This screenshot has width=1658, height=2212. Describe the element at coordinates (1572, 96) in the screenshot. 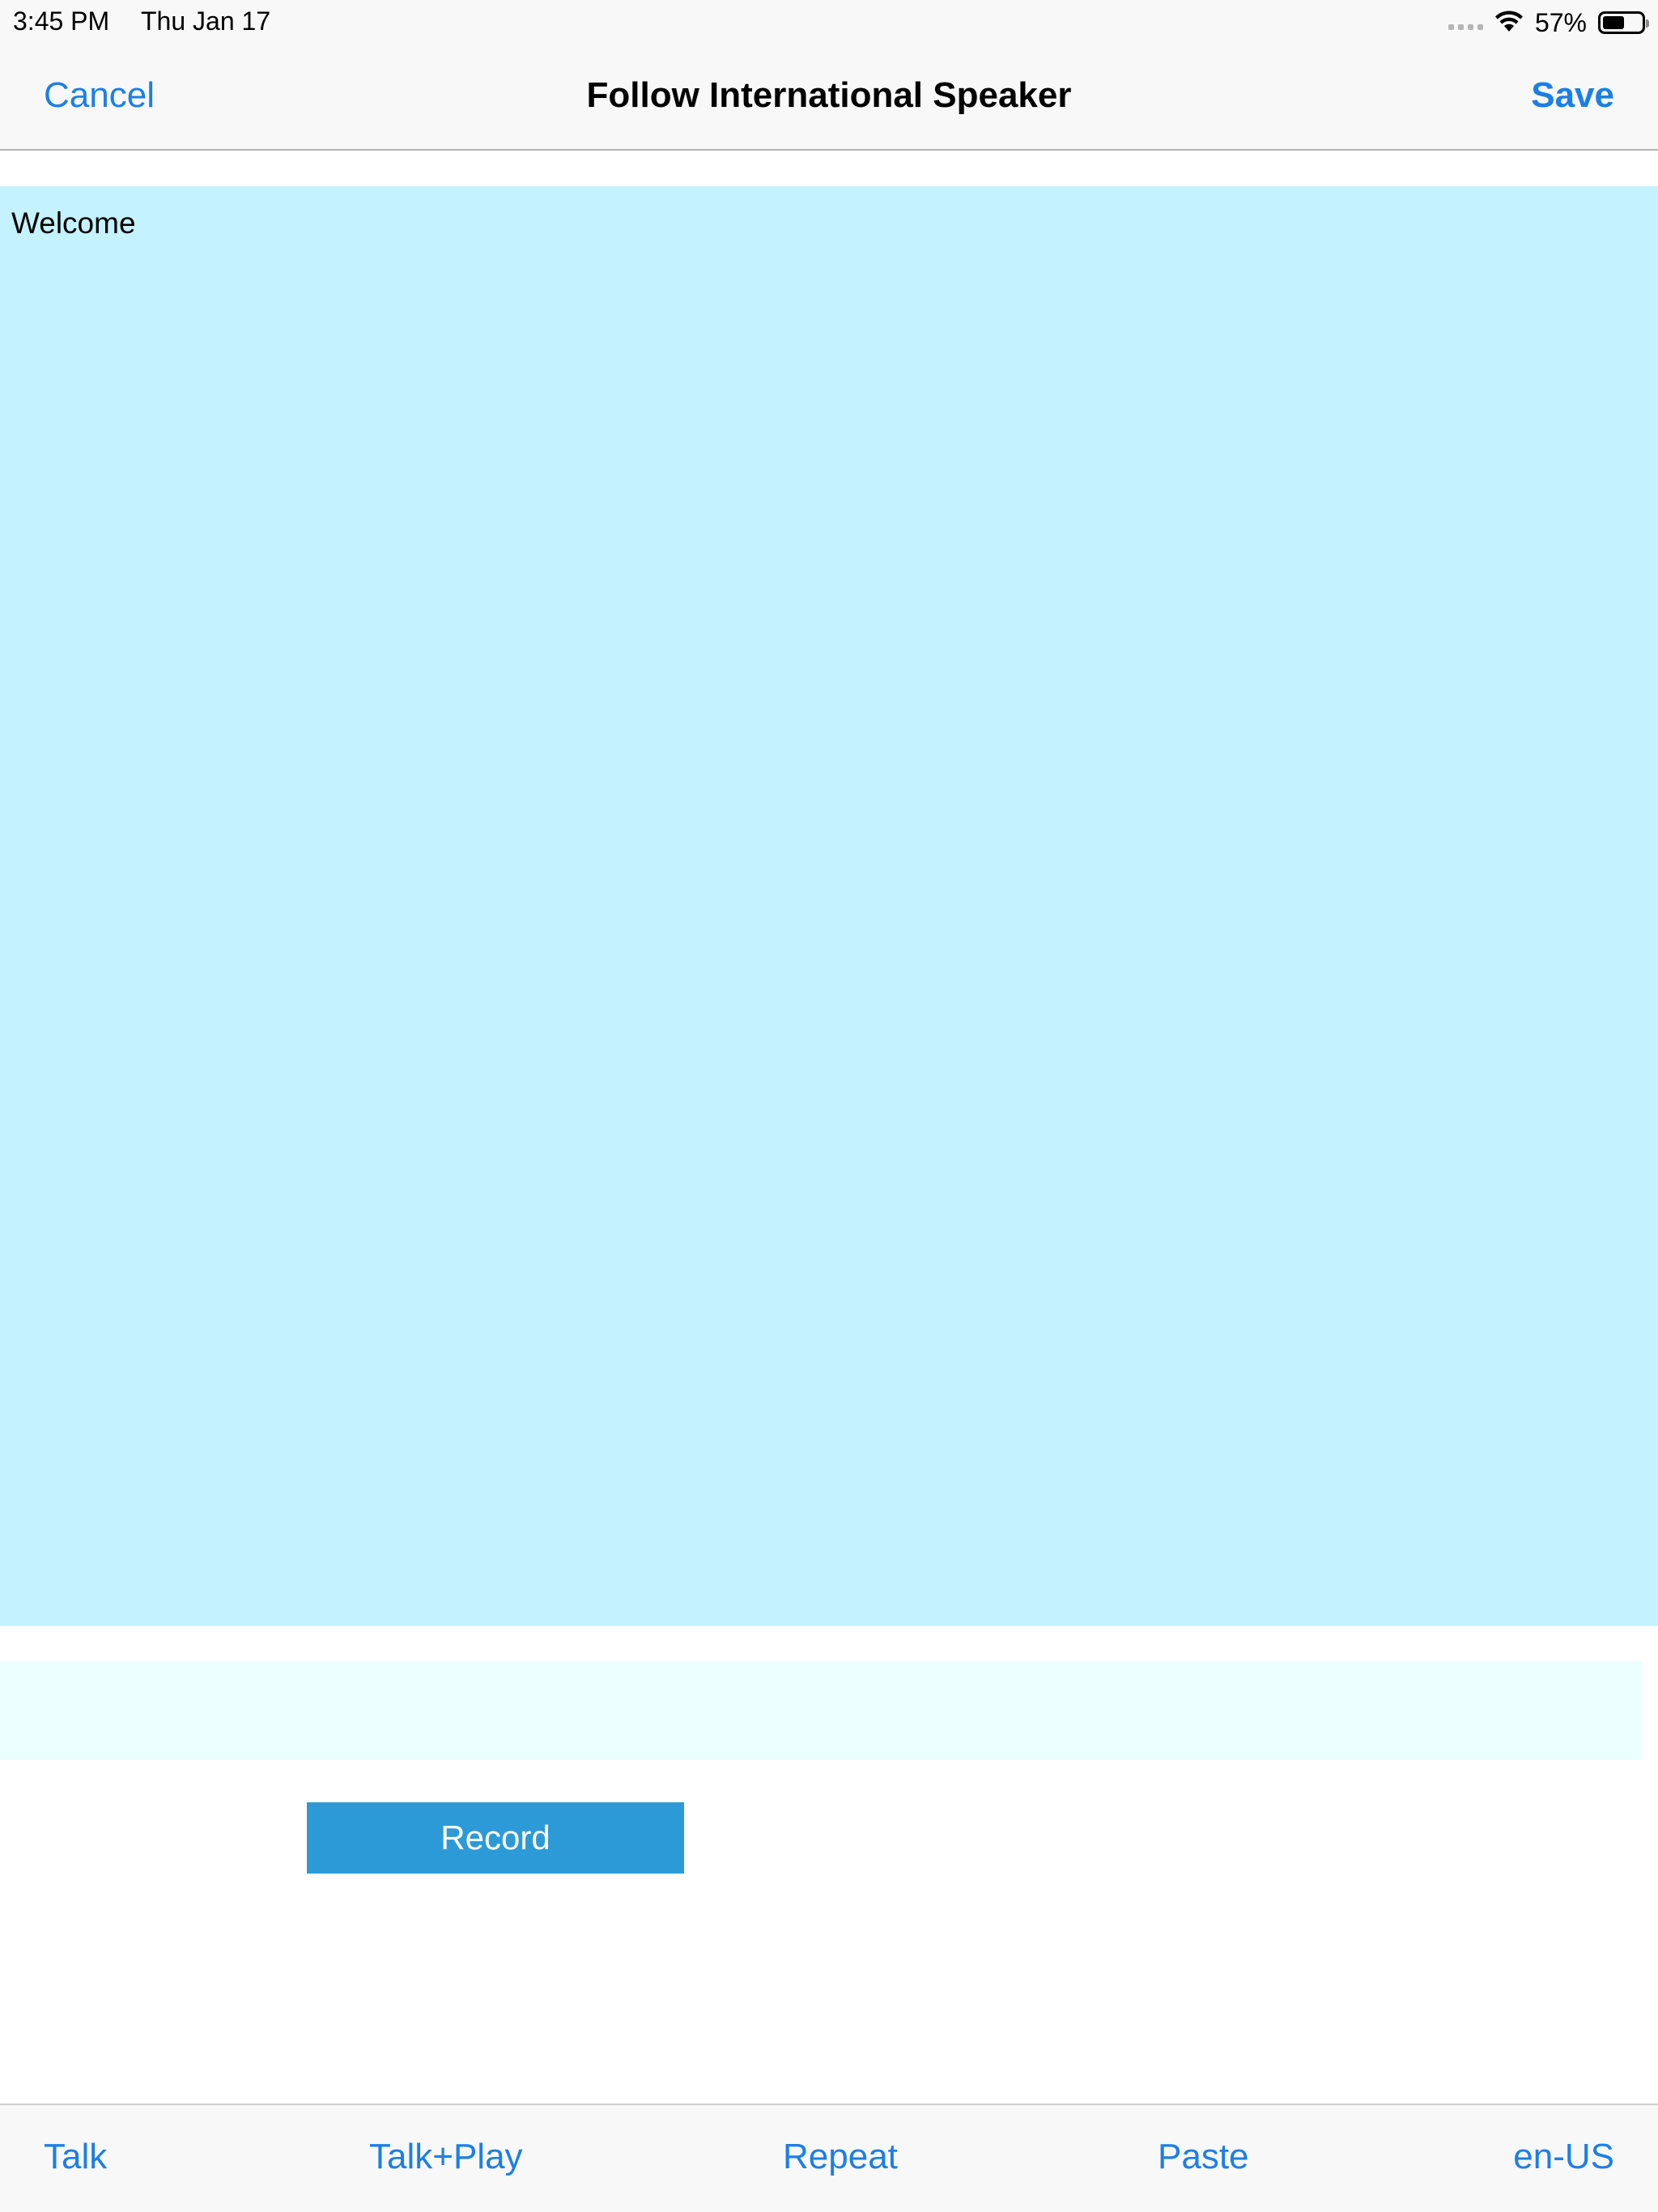

I see `save-button: Save` at that location.